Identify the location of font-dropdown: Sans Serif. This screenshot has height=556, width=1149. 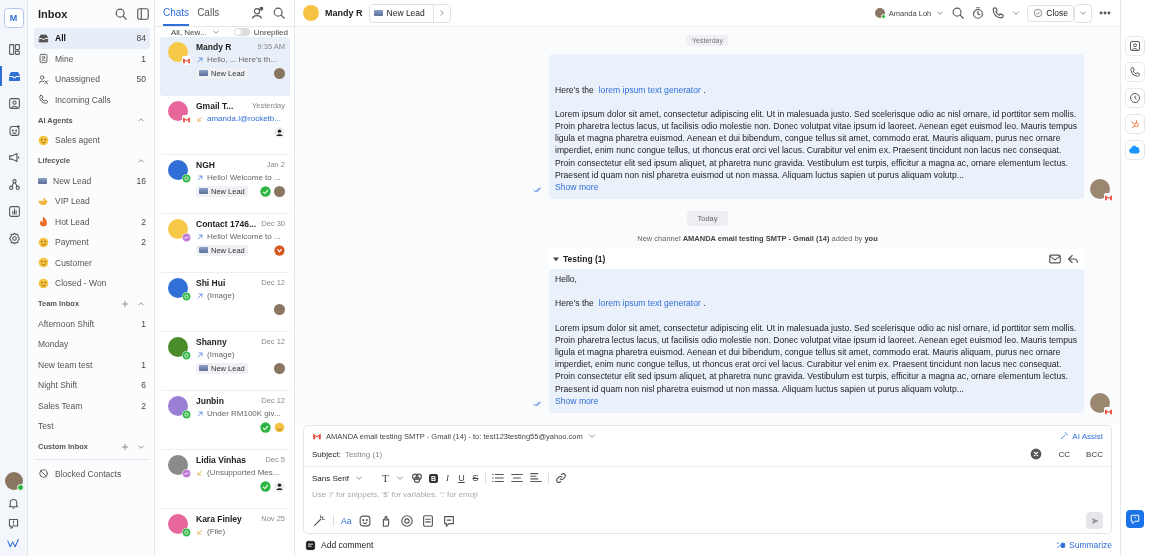
(338, 478).